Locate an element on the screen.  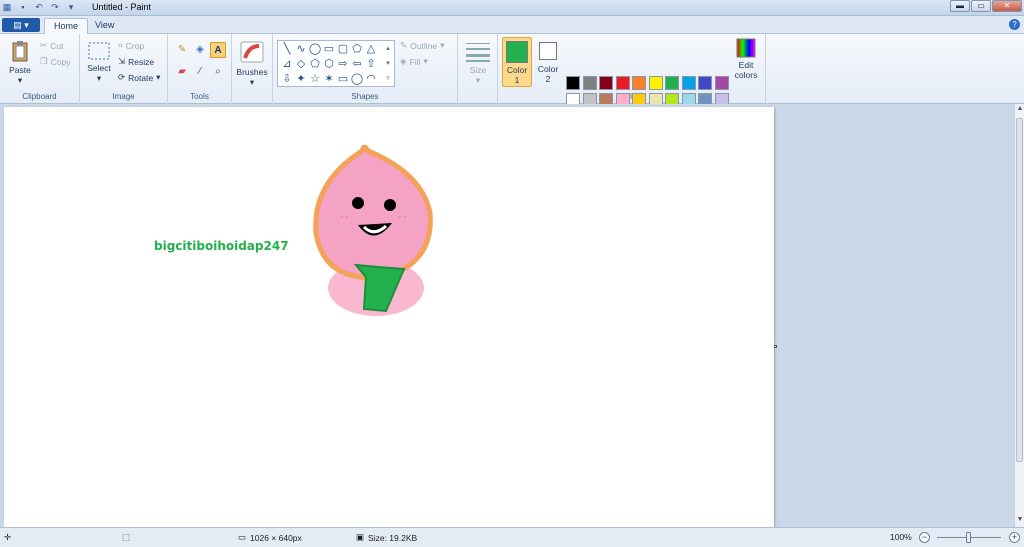
crop-button: ⌗ Crop is located at coordinates (131, 45).